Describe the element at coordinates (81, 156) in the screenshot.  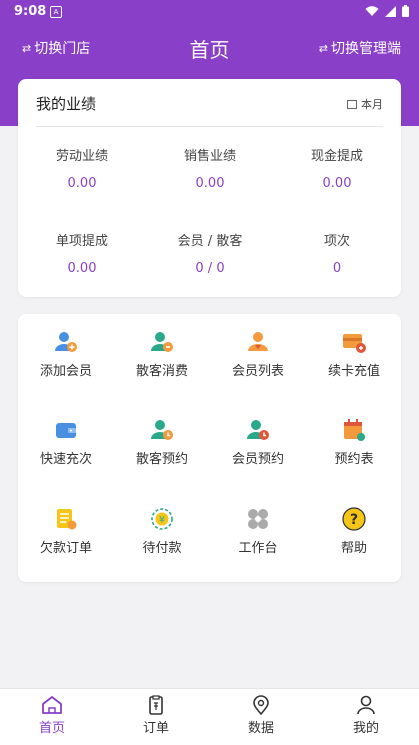
I see `stat-label: 劳动业绩` at that location.